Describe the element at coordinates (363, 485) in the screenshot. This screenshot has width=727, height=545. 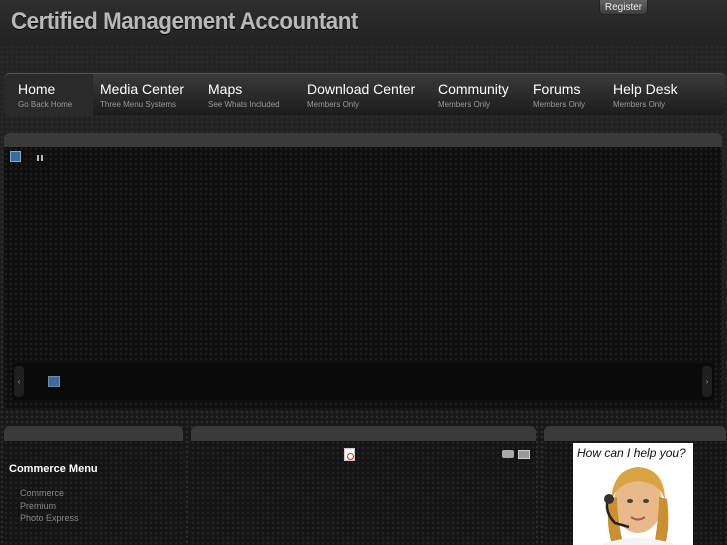
I see `content-panel` at that location.